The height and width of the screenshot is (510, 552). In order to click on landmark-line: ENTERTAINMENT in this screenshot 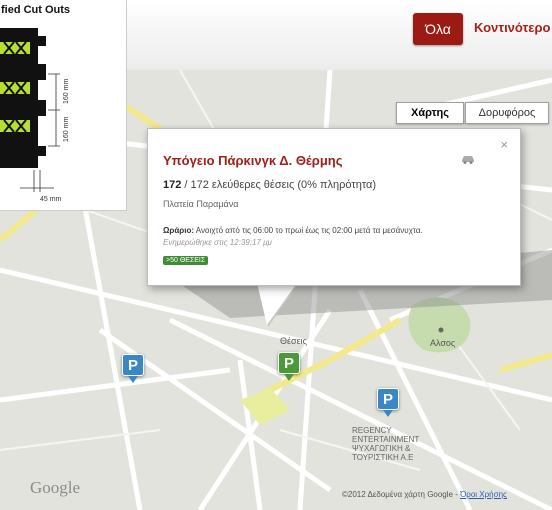, I will do `click(386, 439)`.